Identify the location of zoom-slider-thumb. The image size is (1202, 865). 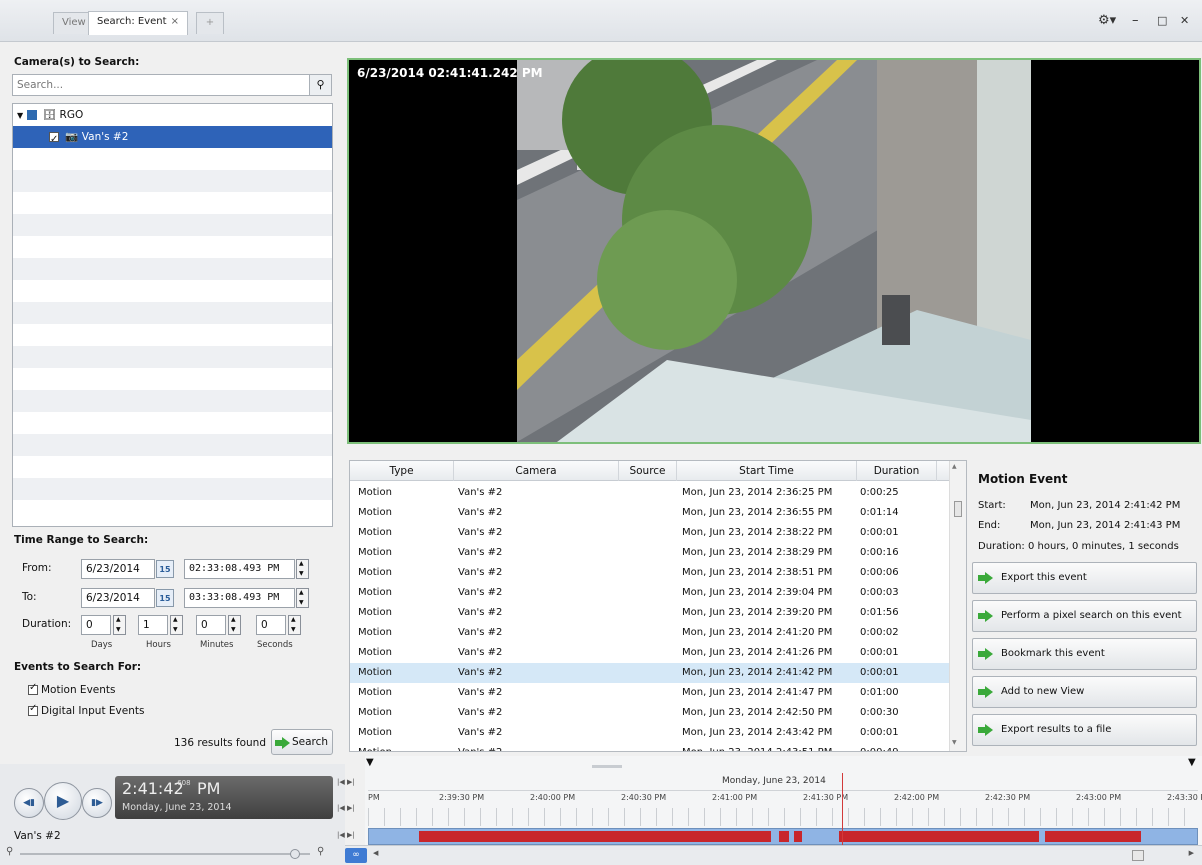
(295, 854).